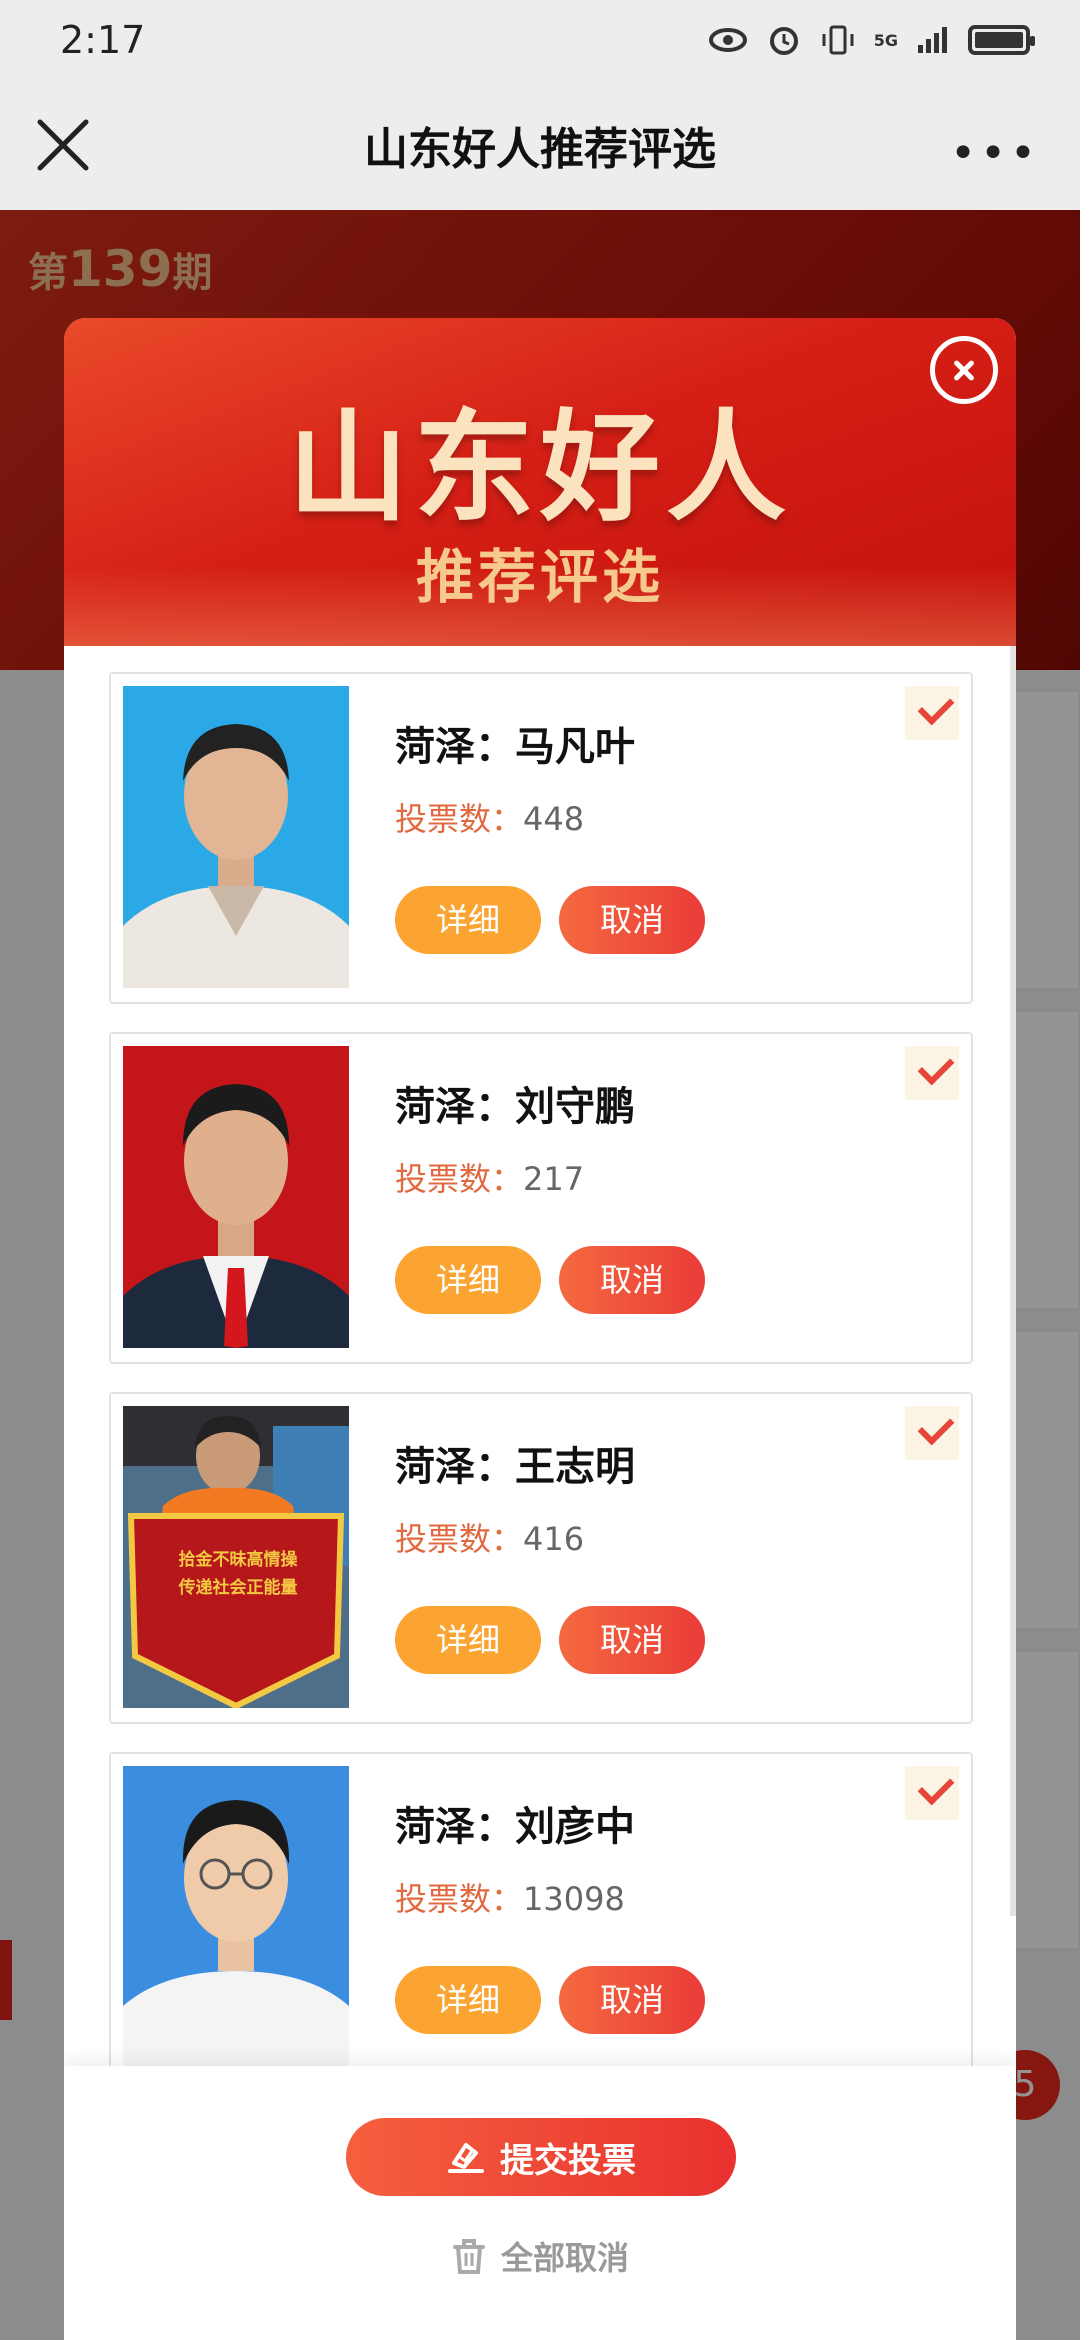 The image size is (1080, 2340). Describe the element at coordinates (515, 1827) in the screenshot. I see `candidate-name: 菏泽：刘彦中` at that location.